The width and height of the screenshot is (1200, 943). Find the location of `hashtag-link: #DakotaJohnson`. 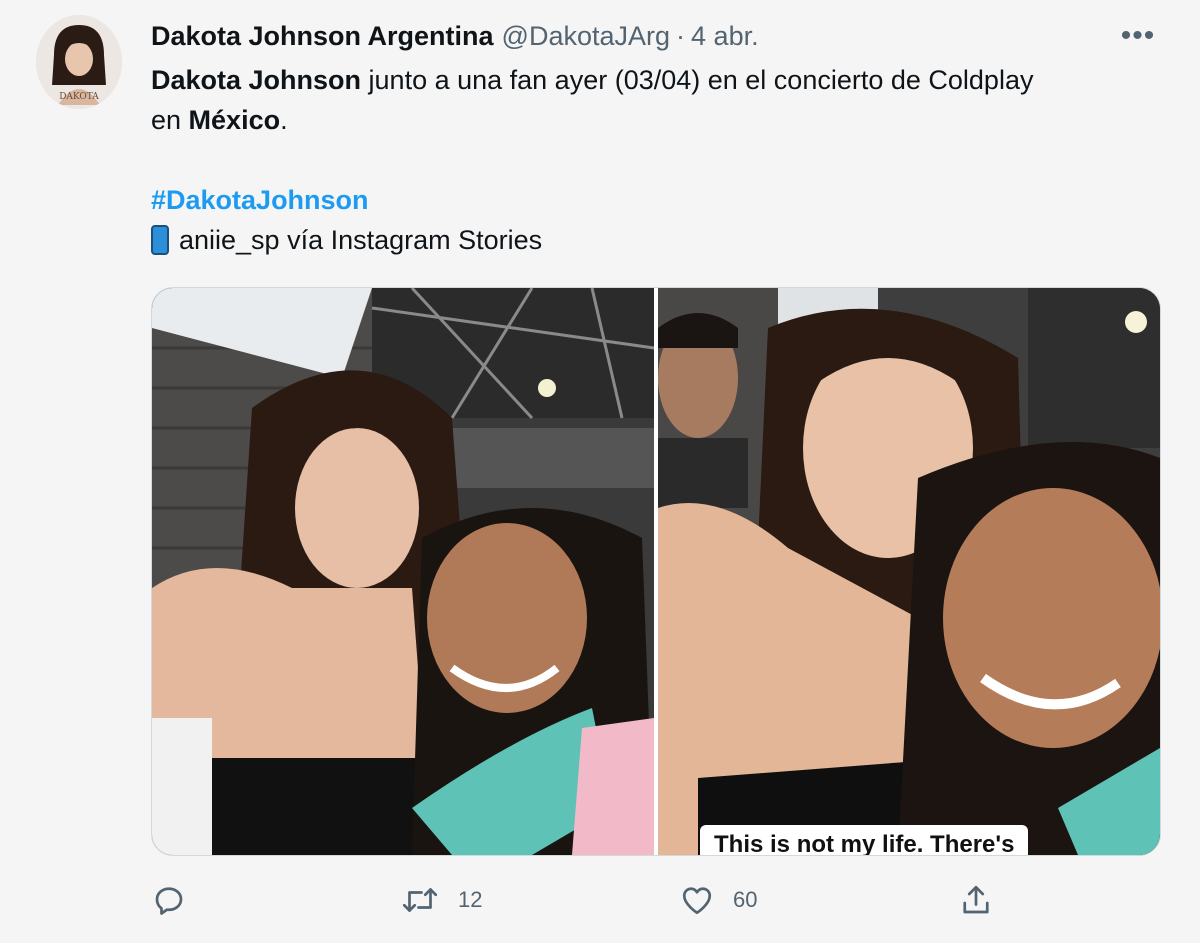

hashtag-link: #DakotaJohnson is located at coordinates (260, 200).